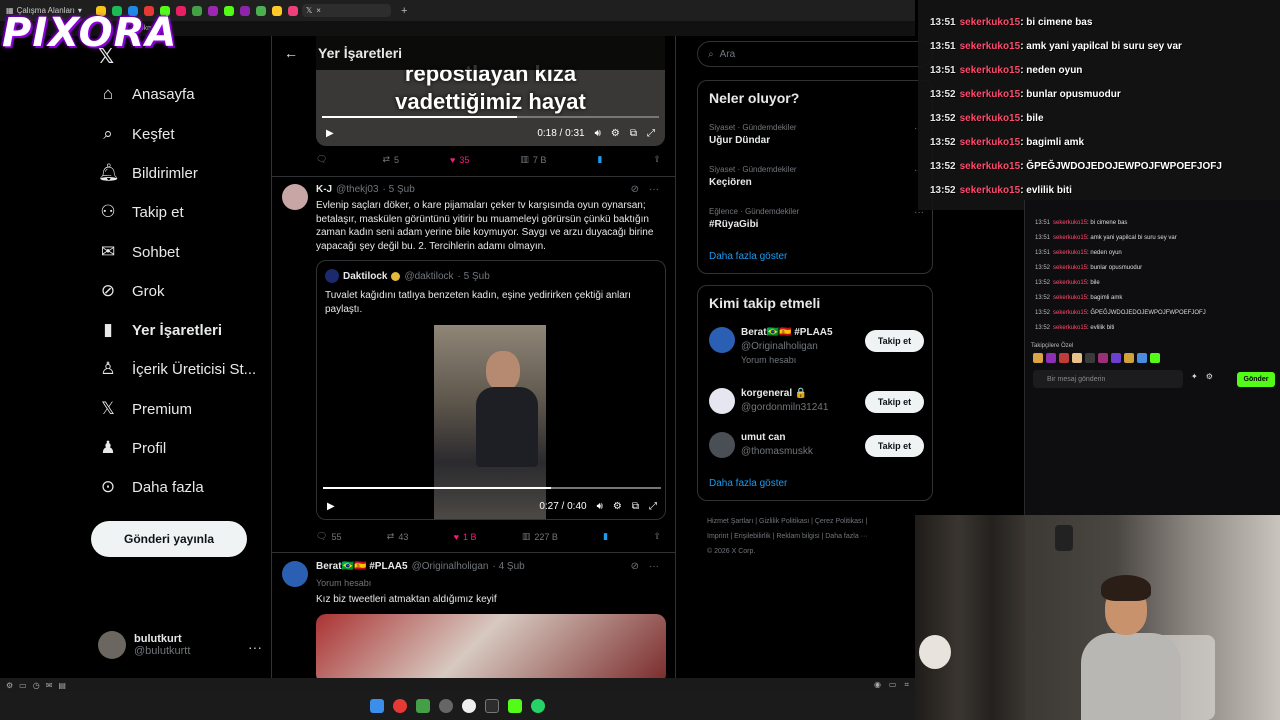  I want to click on author-handle: @Originalholigan, so click(450, 566).